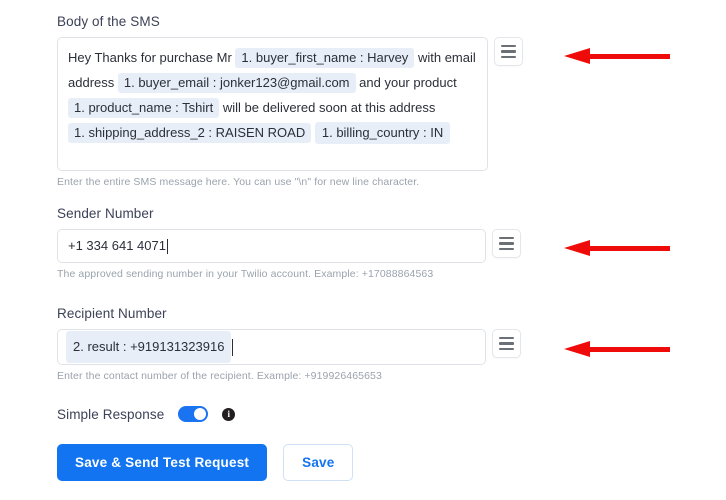  I want to click on simple-response-row: Simple Response i, so click(146, 414).